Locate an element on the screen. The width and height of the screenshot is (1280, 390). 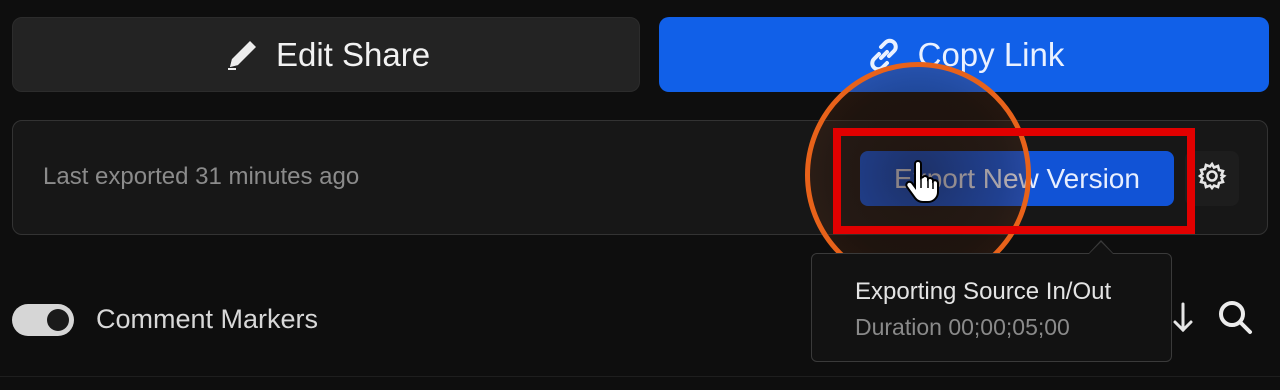
gear-icon is located at coordinates (1212, 178).